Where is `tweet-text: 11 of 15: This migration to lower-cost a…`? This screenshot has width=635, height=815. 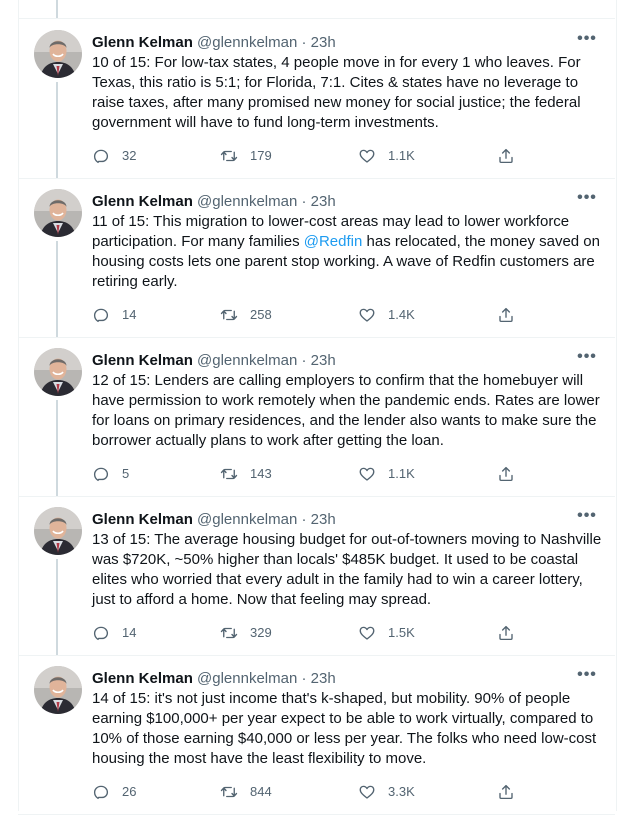 tweet-text: 11 of 15: This migration to lower-cost a… is located at coordinates (348, 252).